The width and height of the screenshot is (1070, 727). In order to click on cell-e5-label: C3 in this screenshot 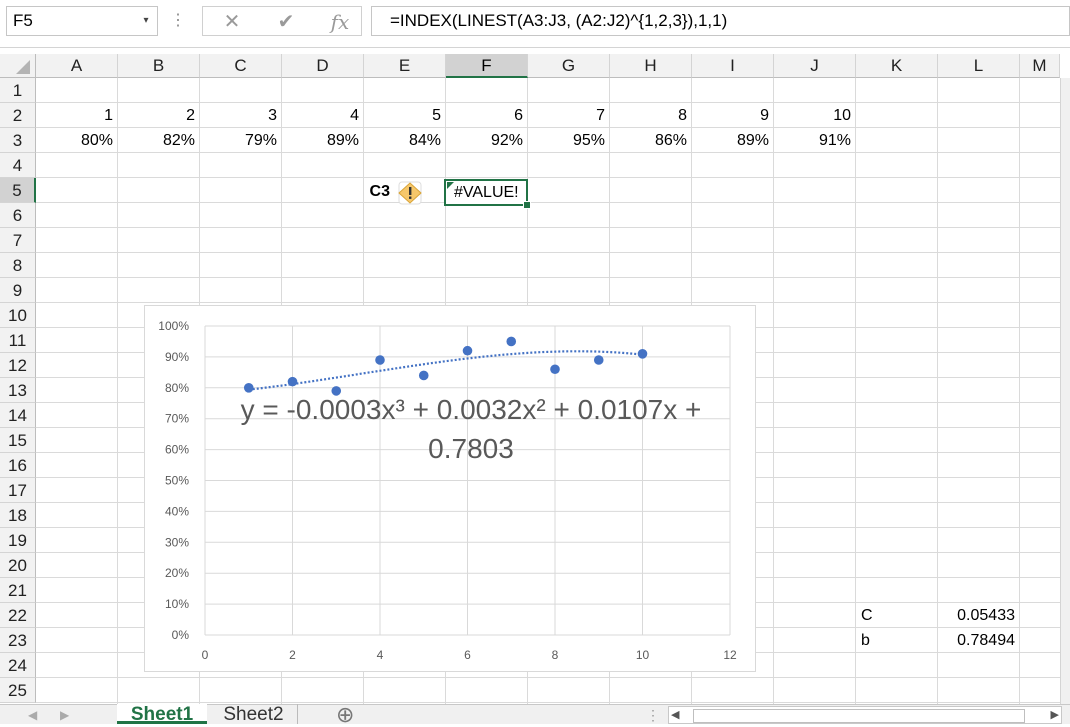, I will do `click(378, 191)`.